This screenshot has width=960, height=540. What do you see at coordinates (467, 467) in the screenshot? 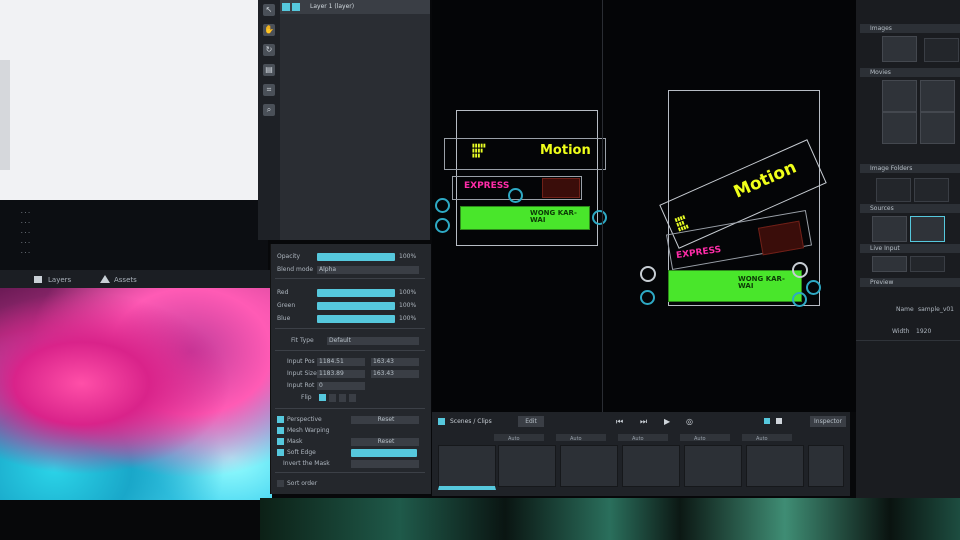
I see `clip-cell-active` at bounding box center [467, 467].